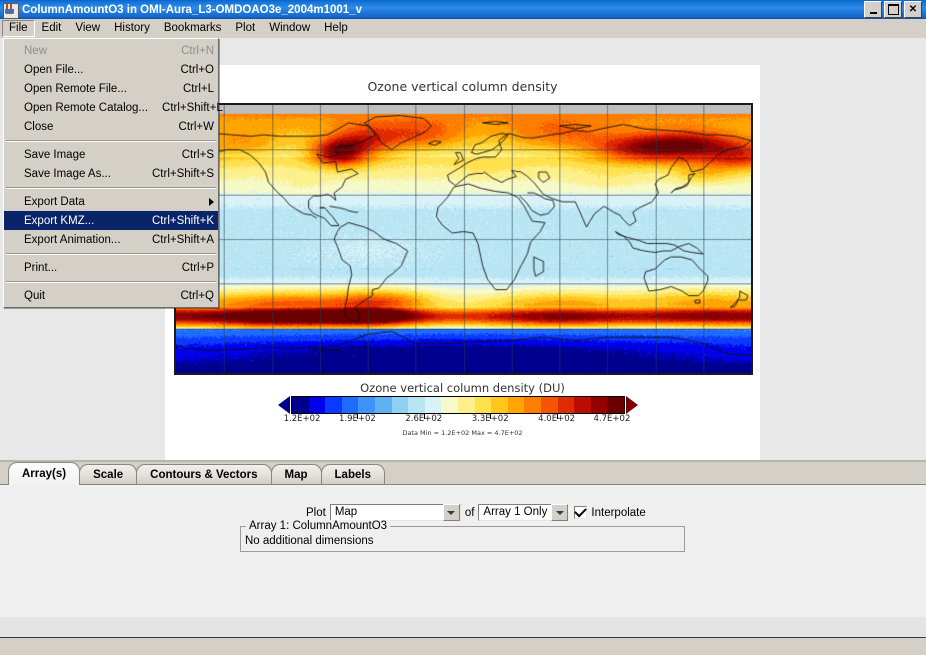  I want to click on close-icon: ✕, so click(913, 9).